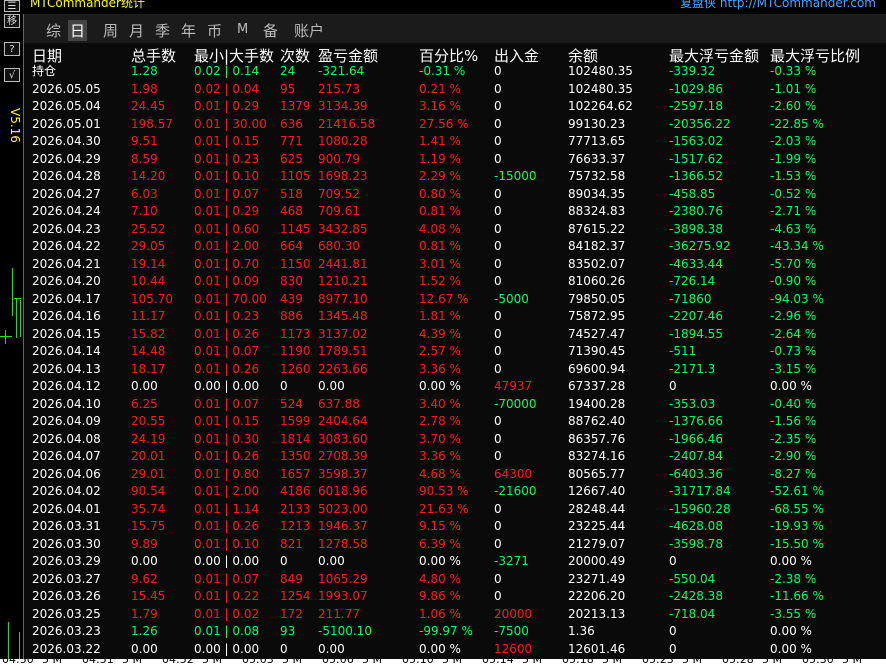  What do you see at coordinates (148, 473) in the screenshot?
I see `row-total-lots: 29.01` at bounding box center [148, 473].